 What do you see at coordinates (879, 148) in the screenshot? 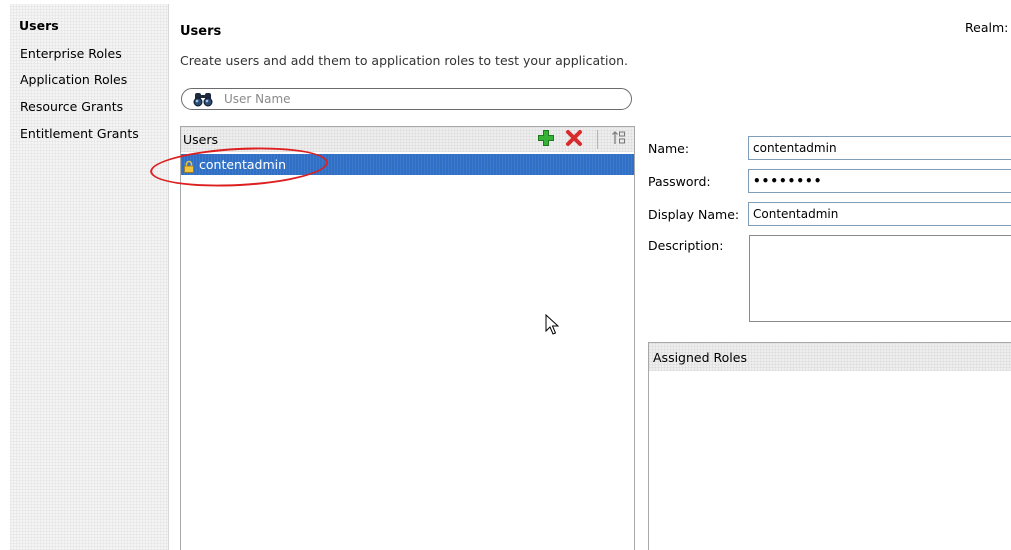
I see `name-field: contentadmin` at bounding box center [879, 148].